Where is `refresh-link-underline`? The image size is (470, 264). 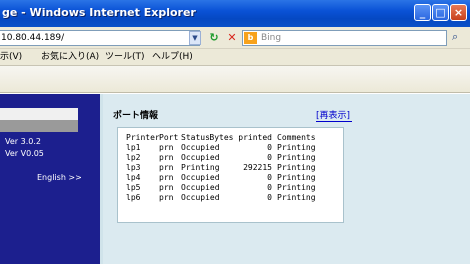
refresh-link-underline is located at coordinates (334, 121).